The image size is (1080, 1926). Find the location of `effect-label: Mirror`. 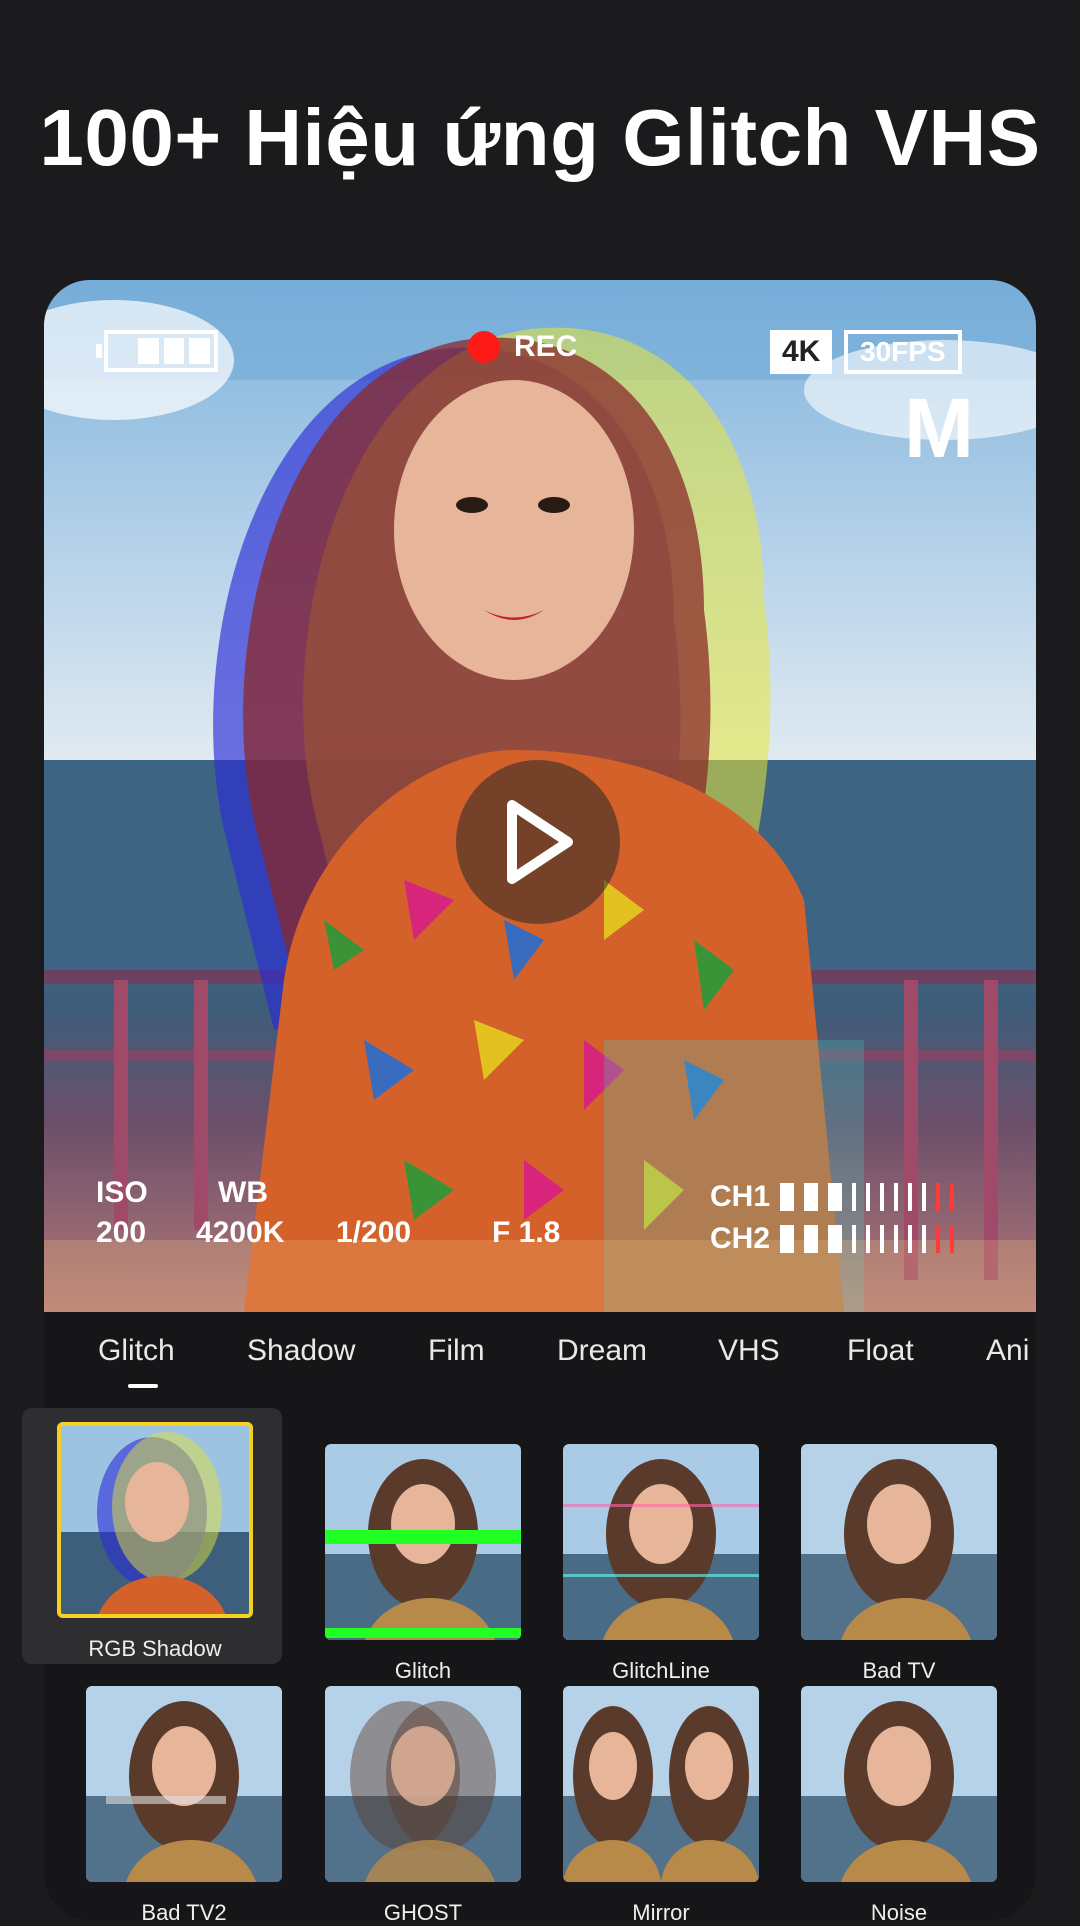

effect-label: Mirror is located at coordinates (661, 1912).